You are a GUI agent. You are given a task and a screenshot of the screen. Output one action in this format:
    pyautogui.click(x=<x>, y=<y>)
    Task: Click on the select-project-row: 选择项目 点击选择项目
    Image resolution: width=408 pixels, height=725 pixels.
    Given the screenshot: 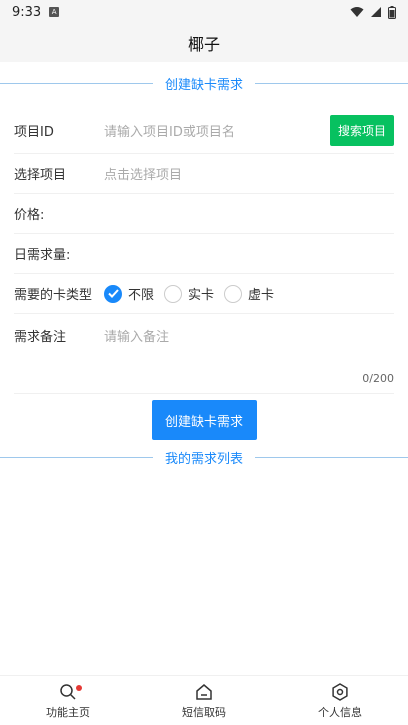 What is the action you would take?
    pyautogui.click(x=204, y=174)
    